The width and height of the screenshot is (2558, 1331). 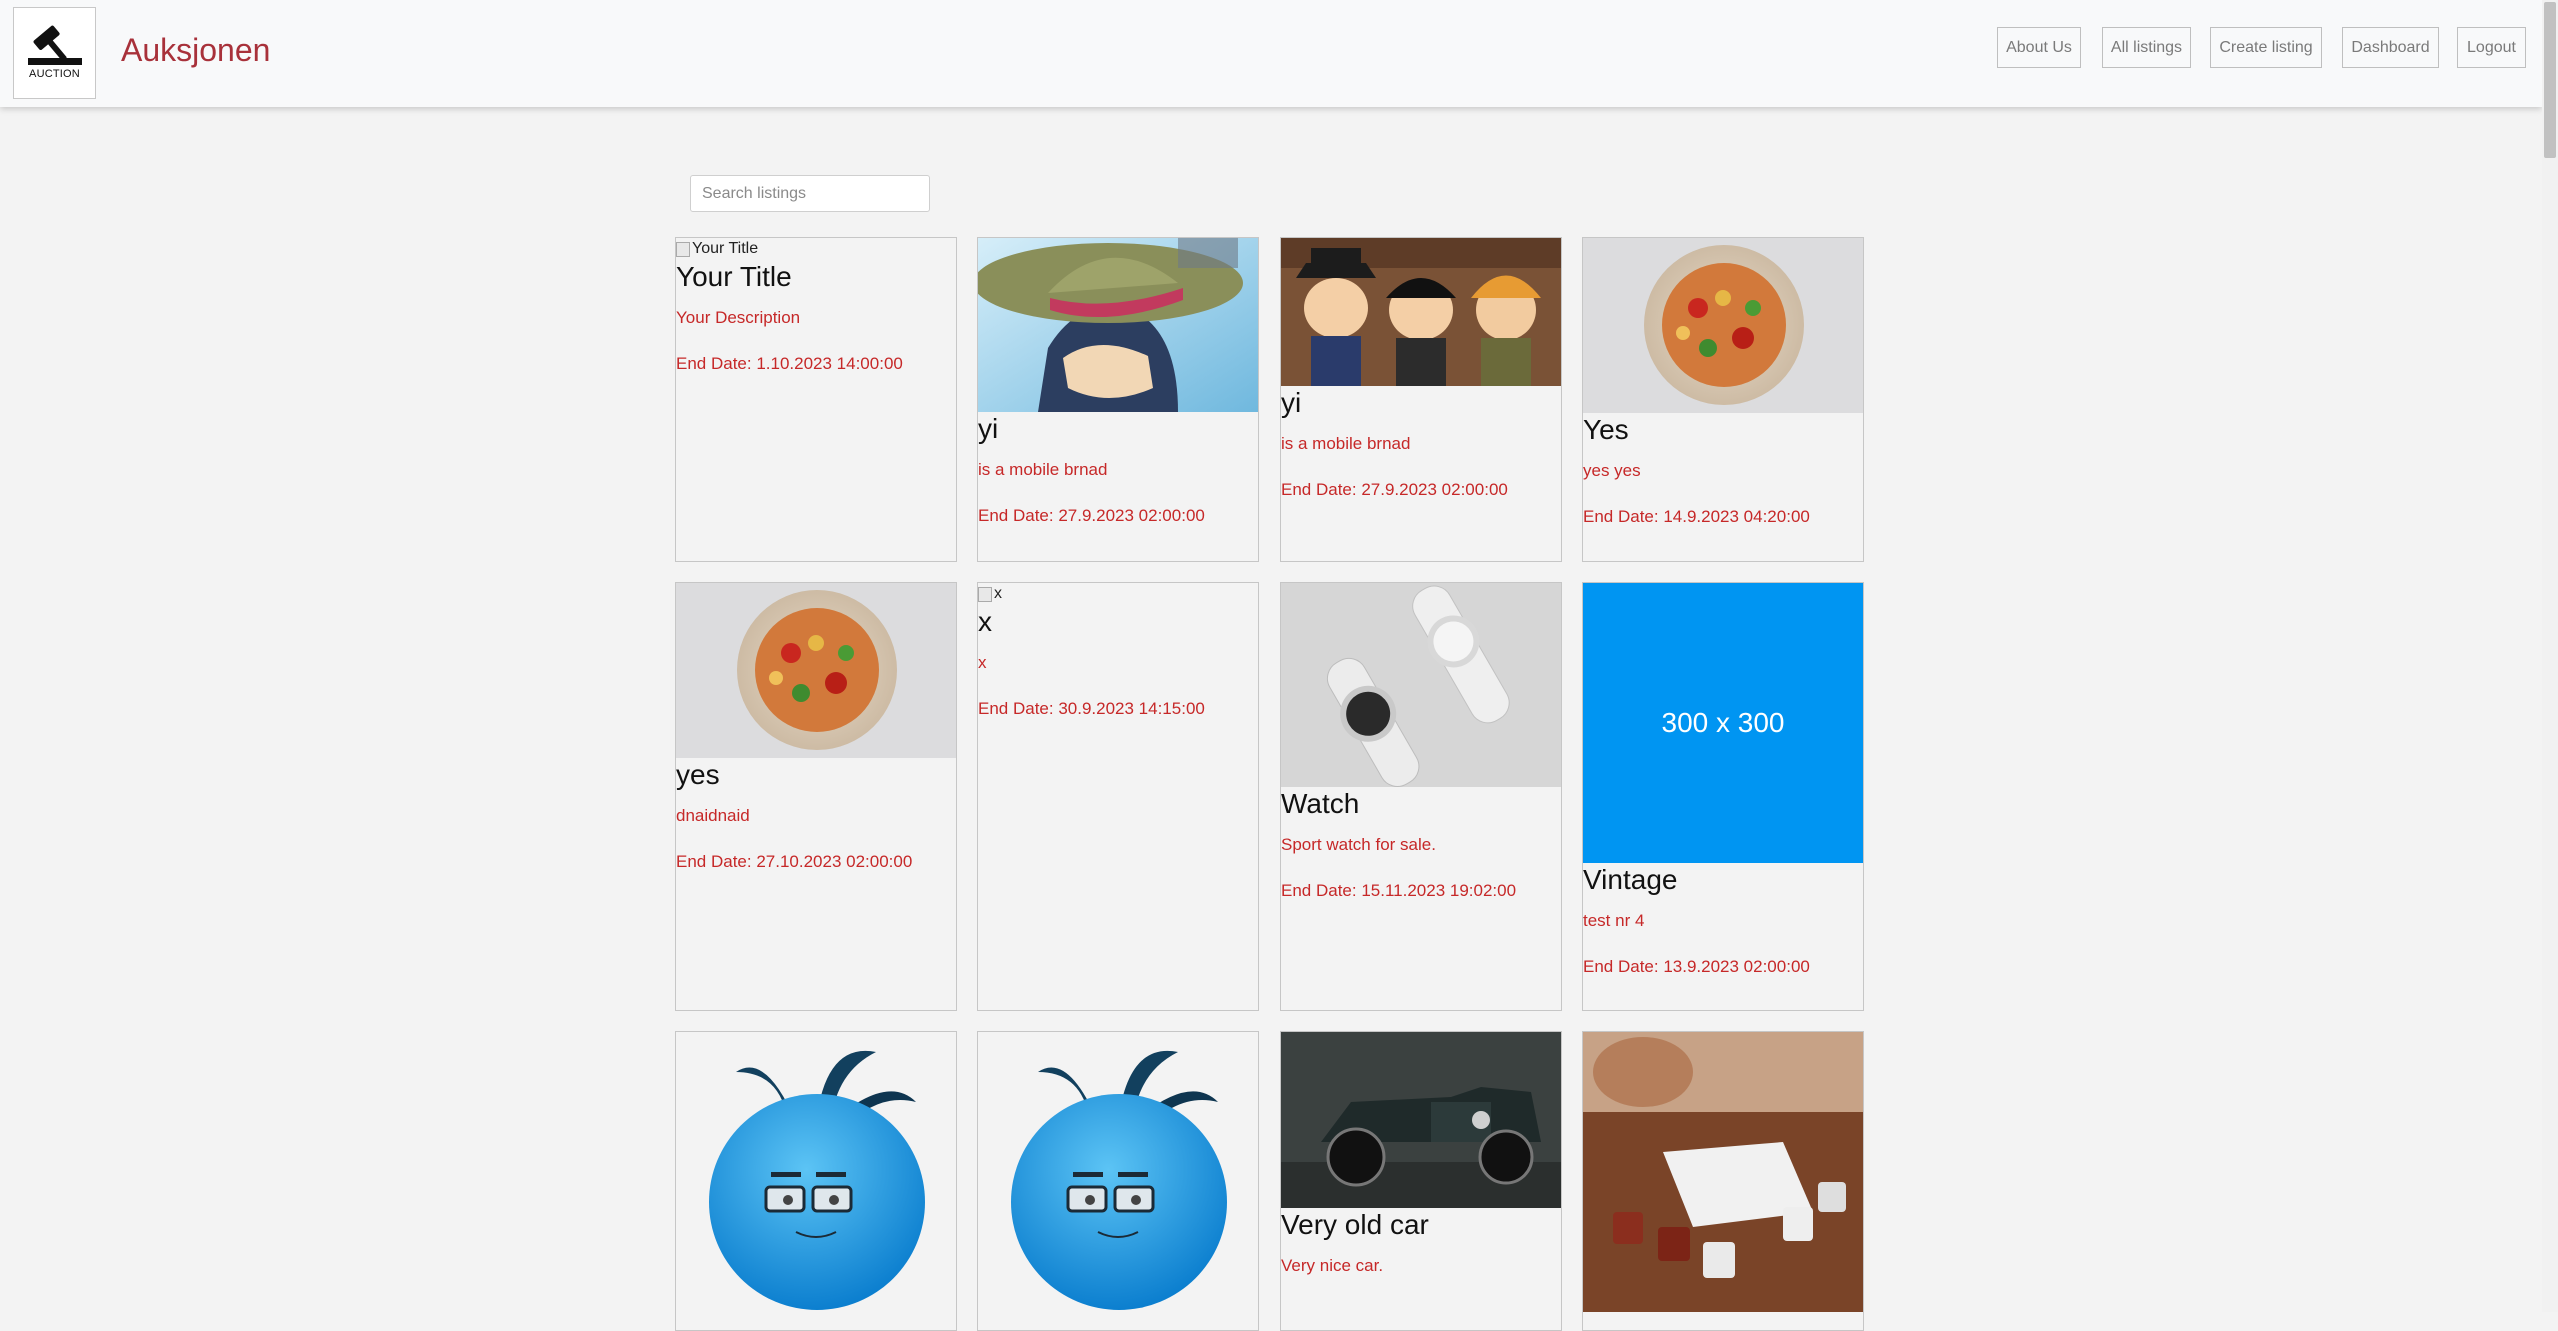 I want to click on broken-image: Your Title, so click(x=816, y=249).